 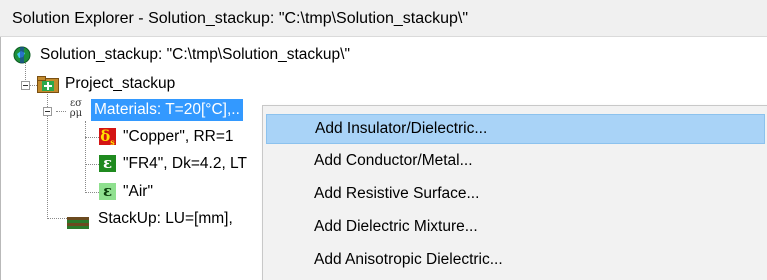 I want to click on materials-symbol-icon: εσ ρμ, so click(x=76, y=108).